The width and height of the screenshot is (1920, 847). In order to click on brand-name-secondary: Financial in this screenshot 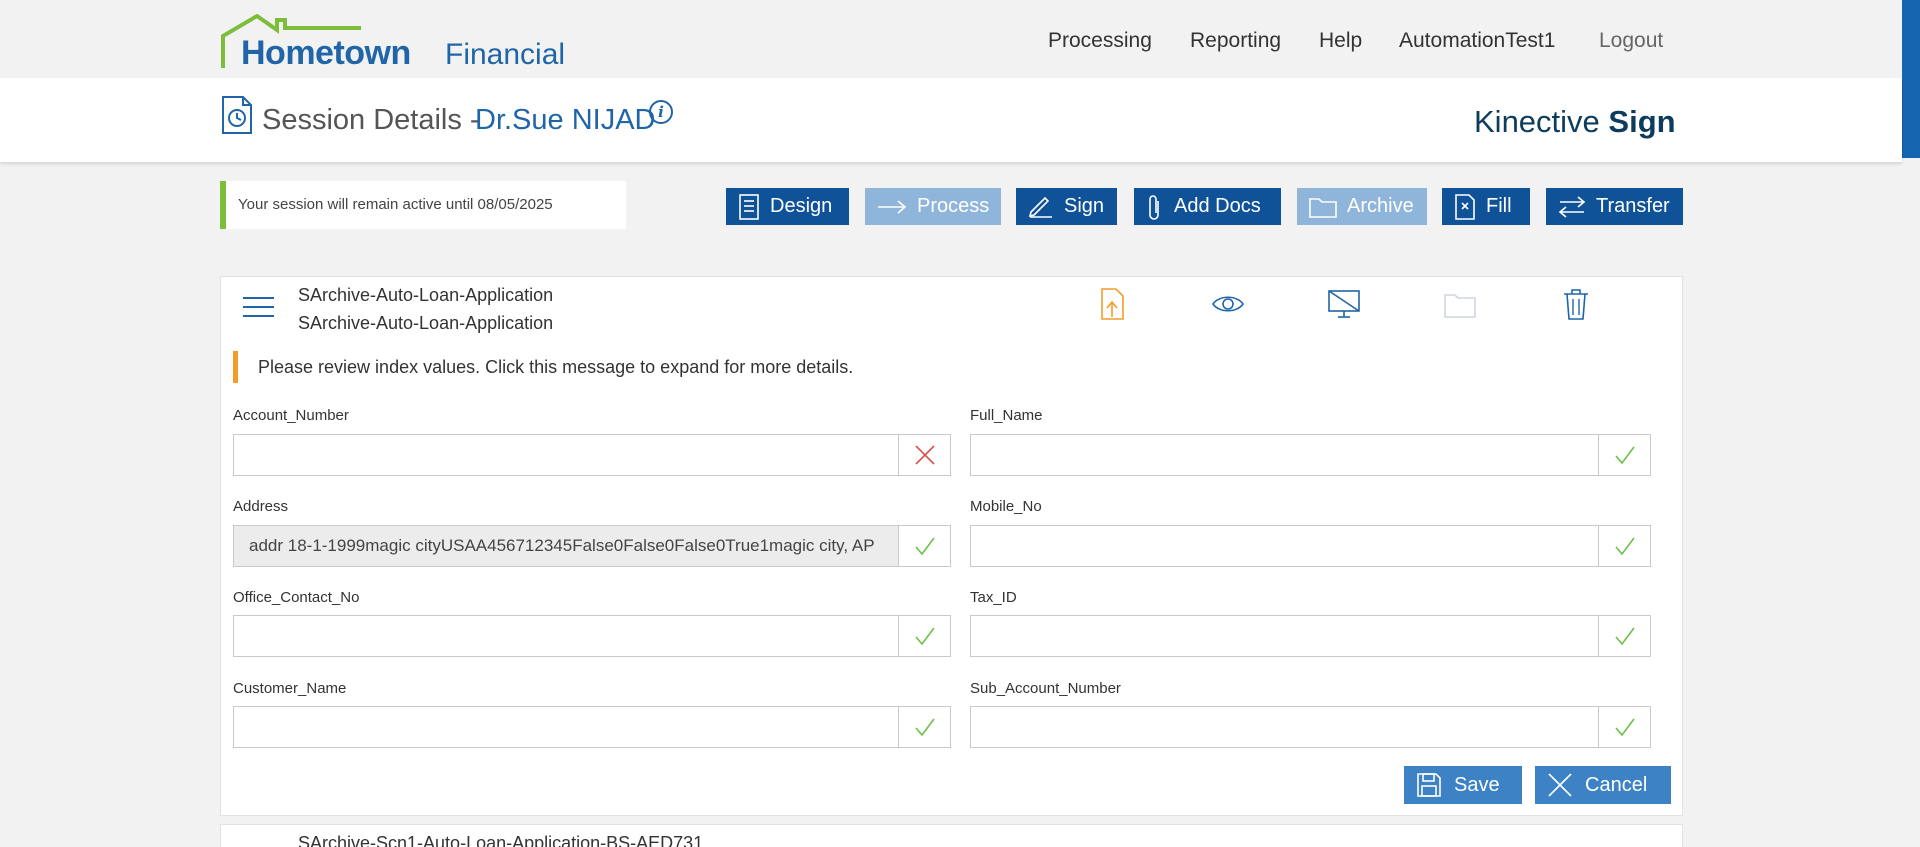, I will do `click(505, 54)`.